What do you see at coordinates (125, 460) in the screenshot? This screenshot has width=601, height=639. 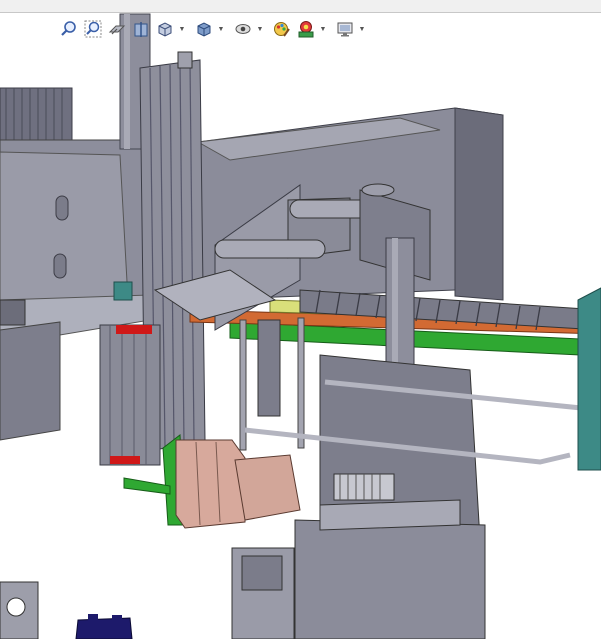 I see `red-stop-part` at bounding box center [125, 460].